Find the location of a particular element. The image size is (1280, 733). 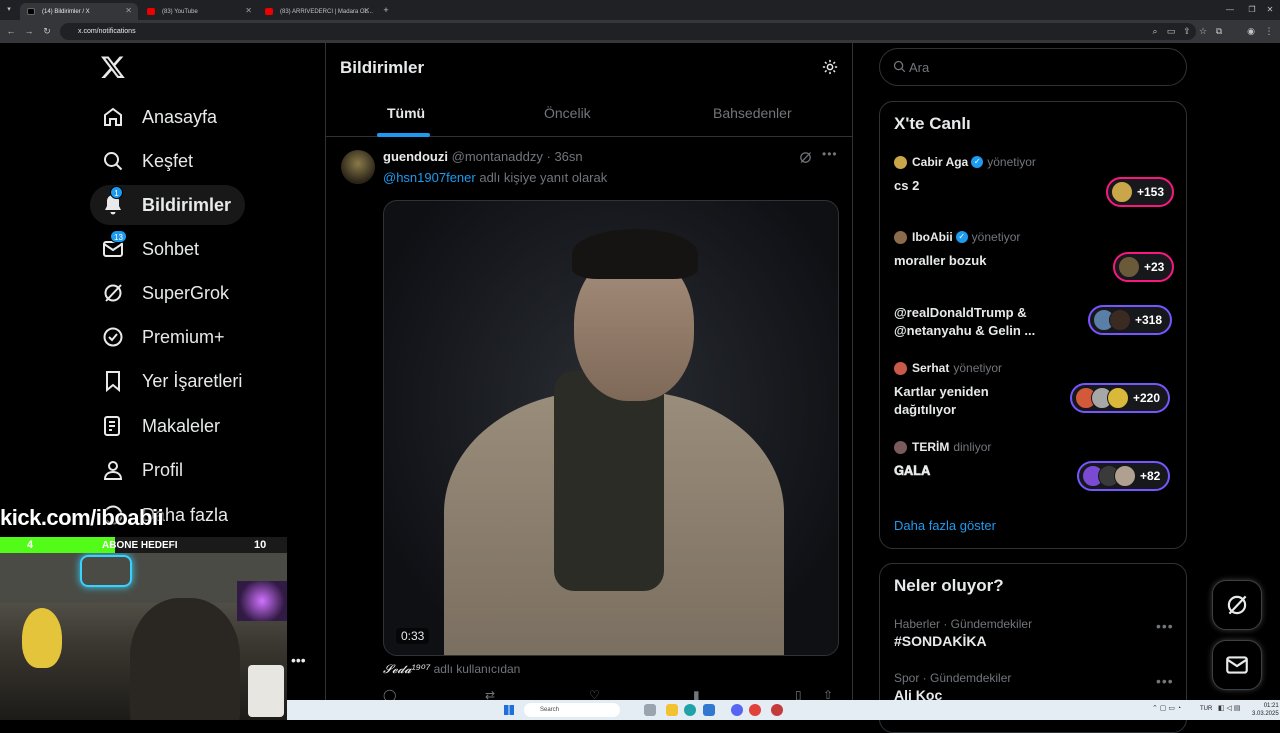

extensions-icon: ⧉ is located at coordinates (1219, 31).